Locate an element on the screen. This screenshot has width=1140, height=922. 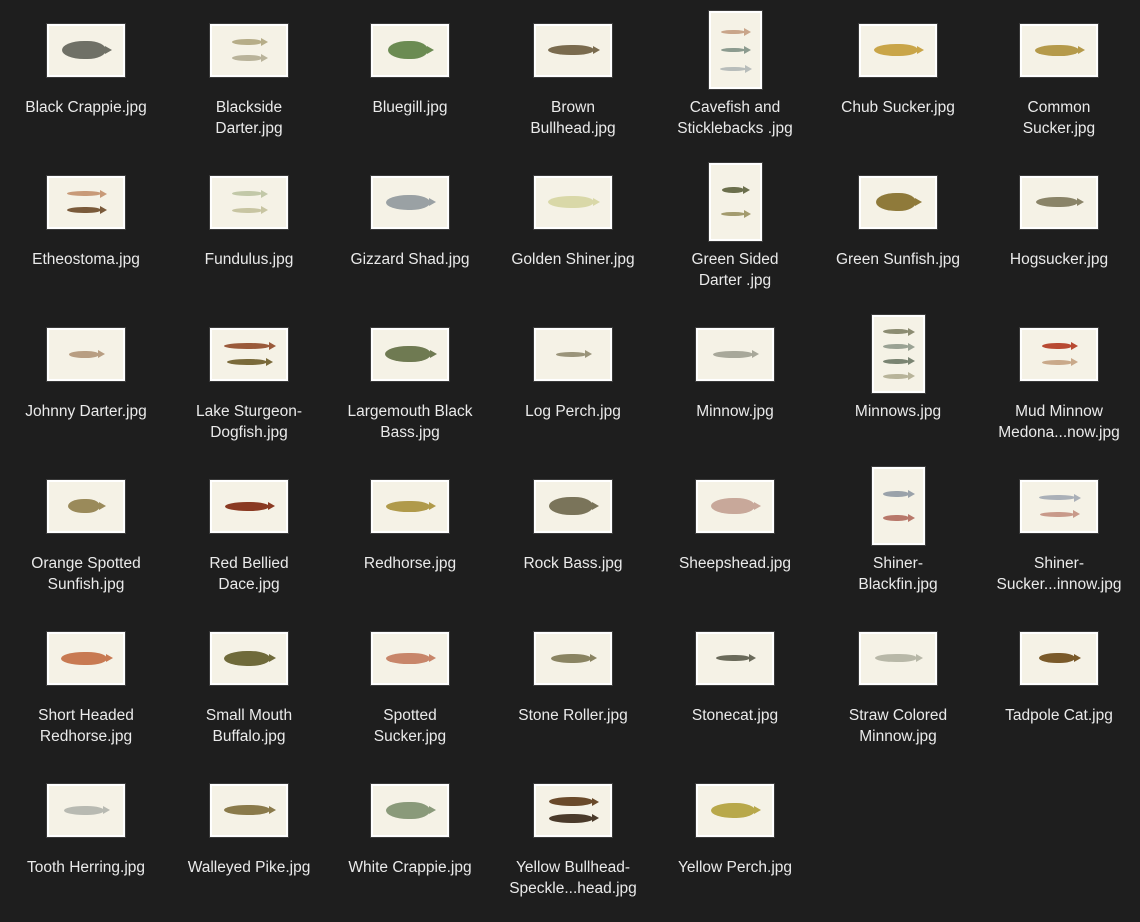
file-item: Green Sunfish.jpg is located at coordinates (898, 238).